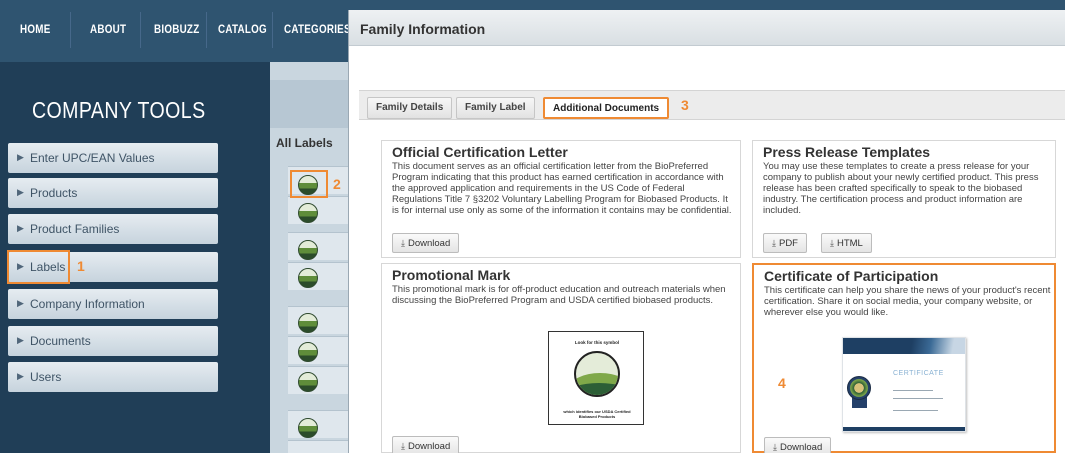 This screenshot has width=1065, height=453. Describe the element at coordinates (597, 374) in the screenshot. I see `biopreferred-logo-icon` at that location.